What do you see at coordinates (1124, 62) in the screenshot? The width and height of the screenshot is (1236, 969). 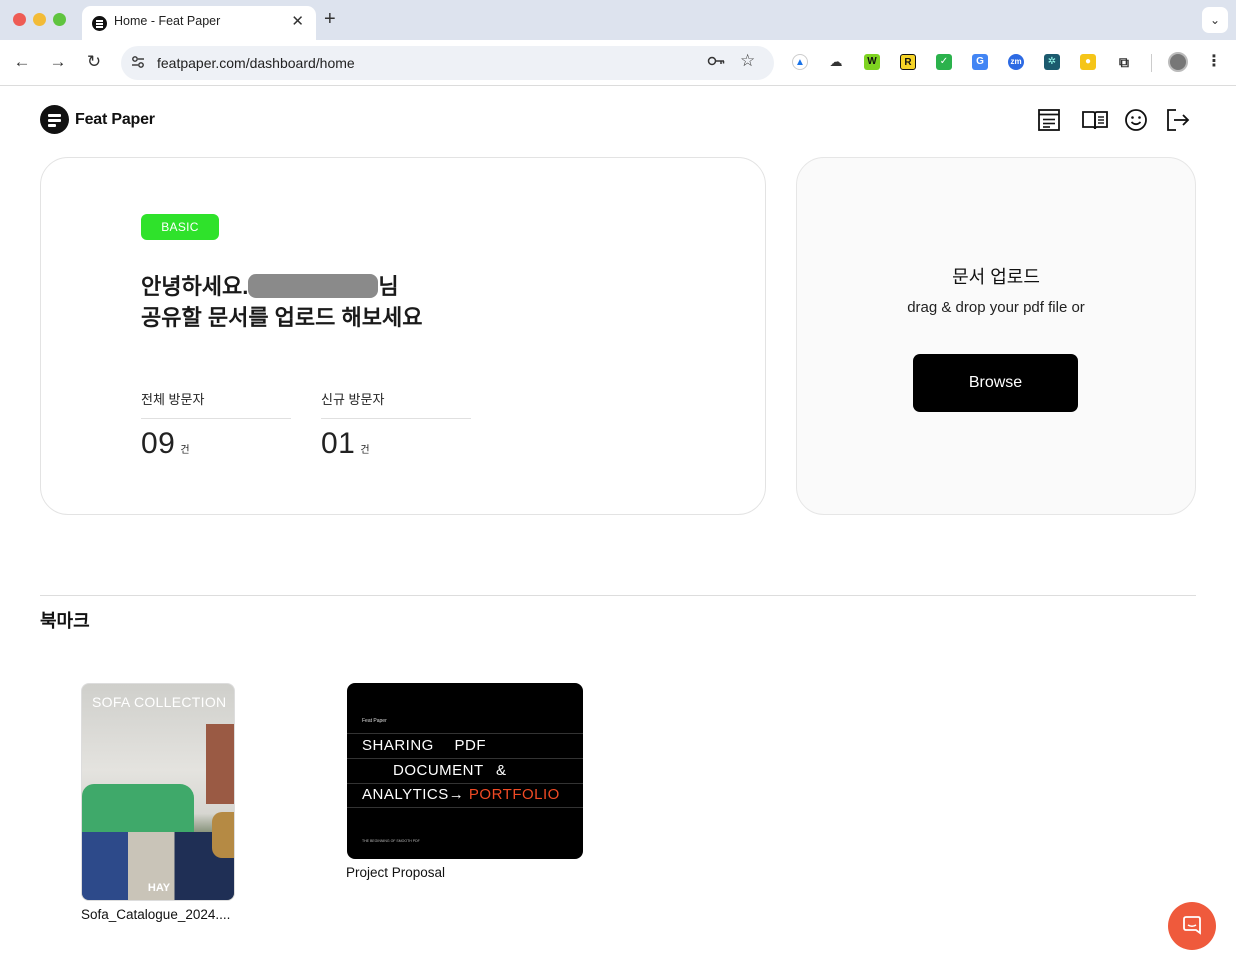 I see `extensions-puzzle-icon: ⧉` at bounding box center [1124, 62].